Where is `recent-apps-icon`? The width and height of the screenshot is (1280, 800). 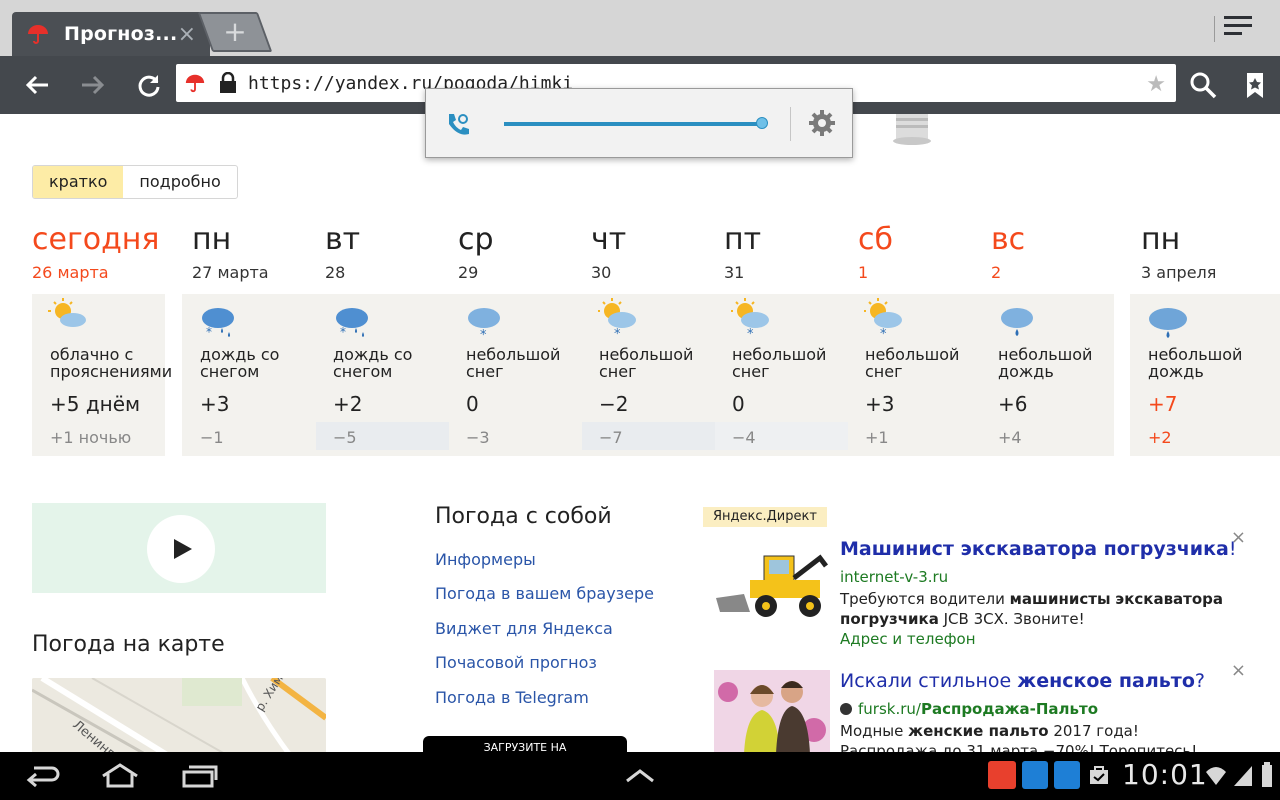
recent-apps-icon is located at coordinates (200, 776).